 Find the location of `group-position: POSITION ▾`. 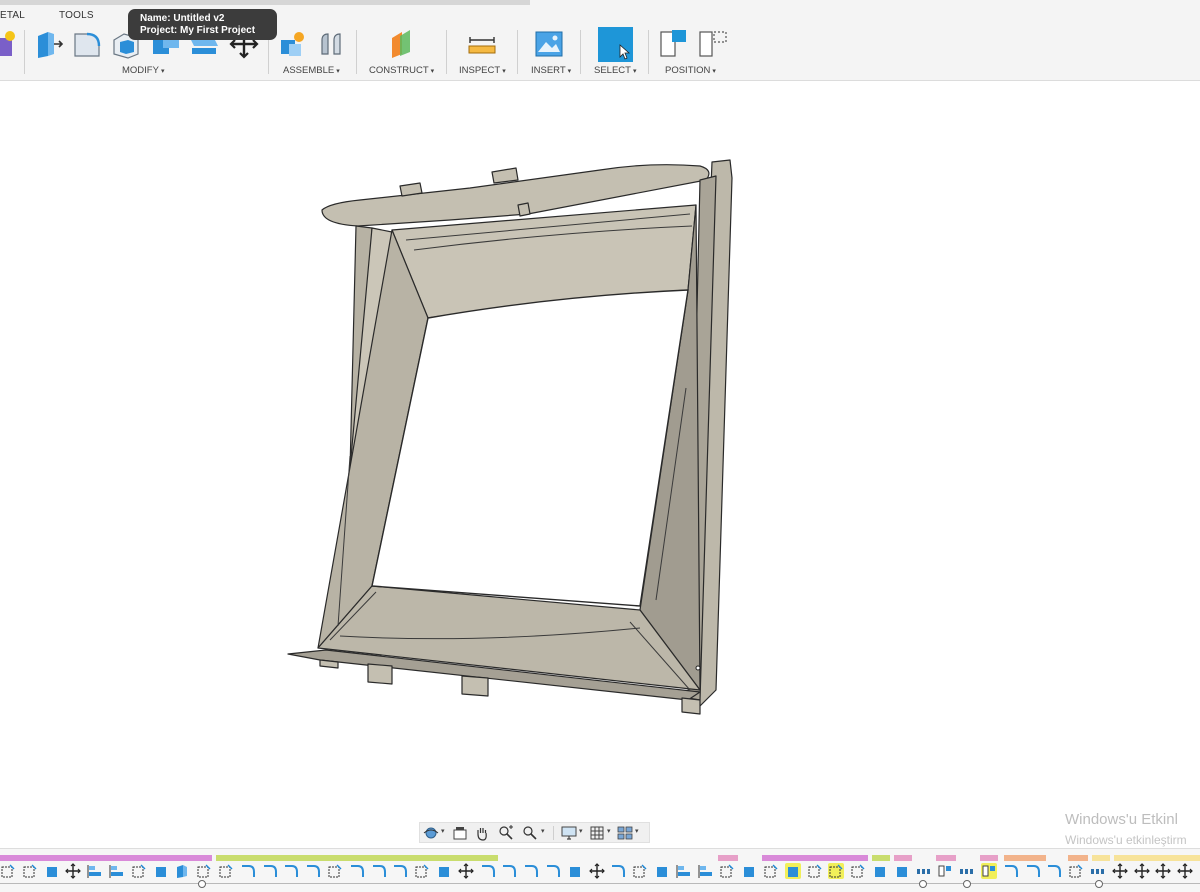

group-position: POSITION ▾ is located at coordinates (690, 70).